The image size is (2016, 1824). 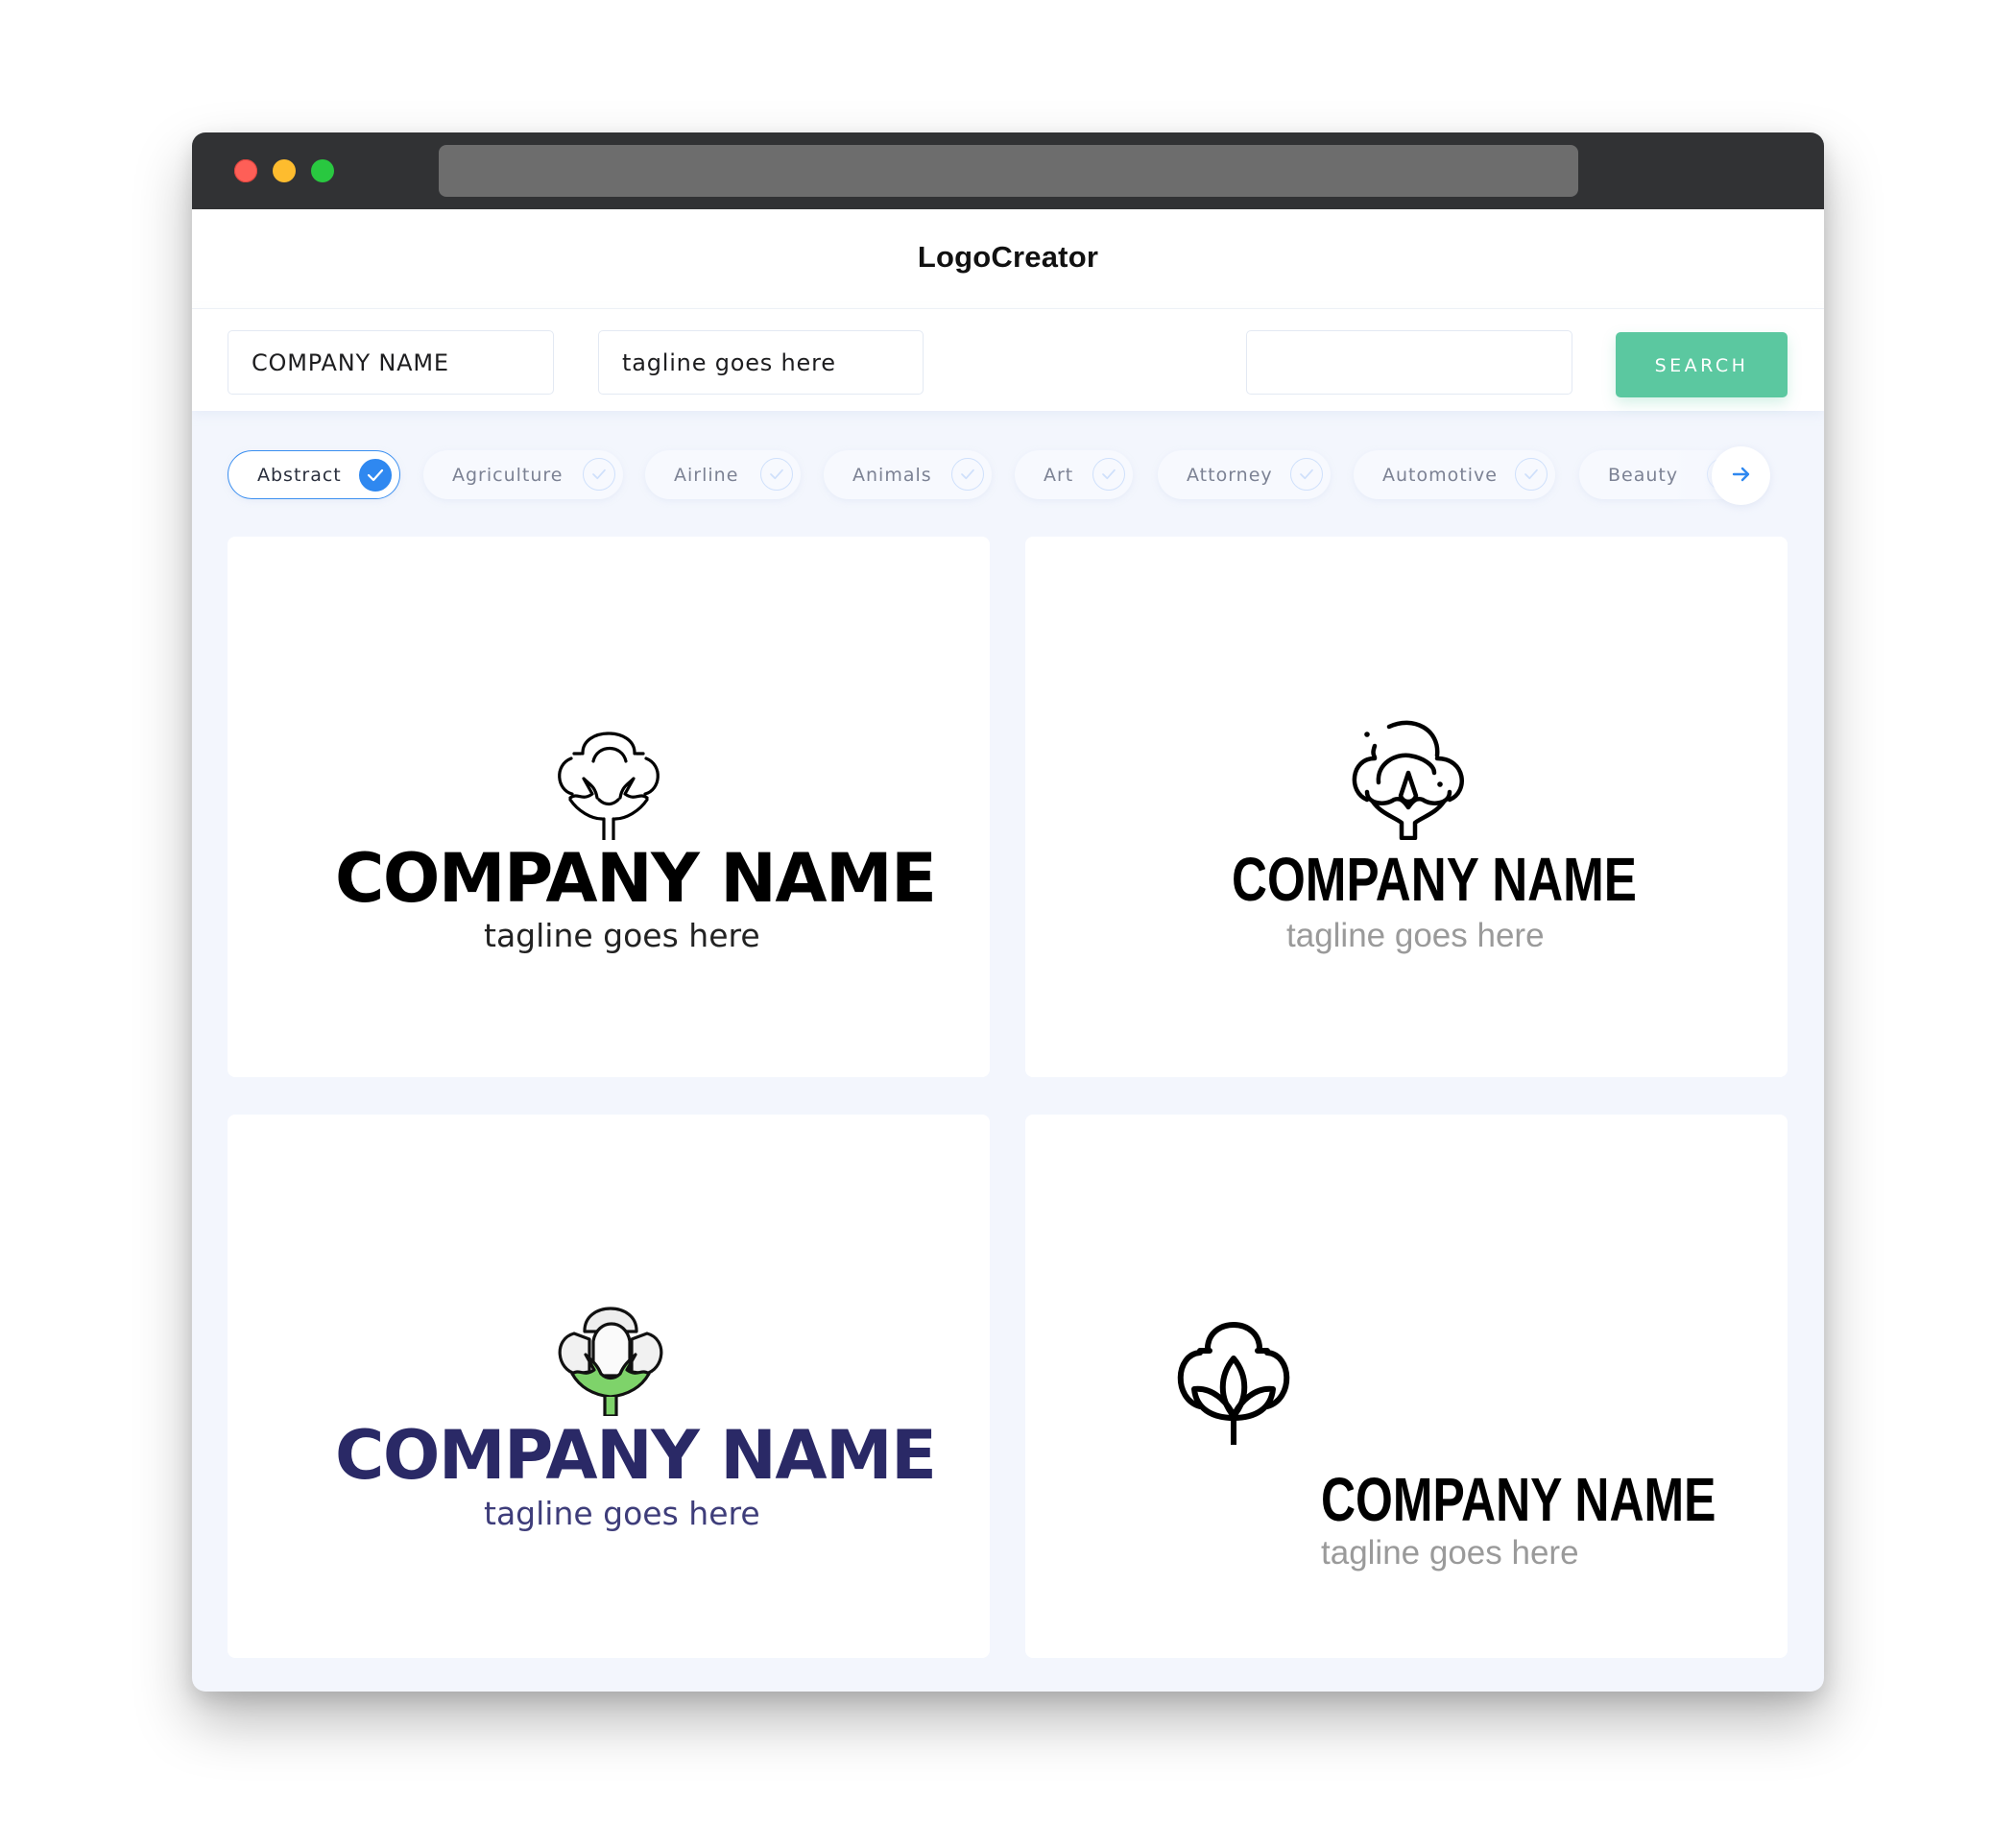 I want to click on category-chip-automotive: Automotive, so click(x=1454, y=474).